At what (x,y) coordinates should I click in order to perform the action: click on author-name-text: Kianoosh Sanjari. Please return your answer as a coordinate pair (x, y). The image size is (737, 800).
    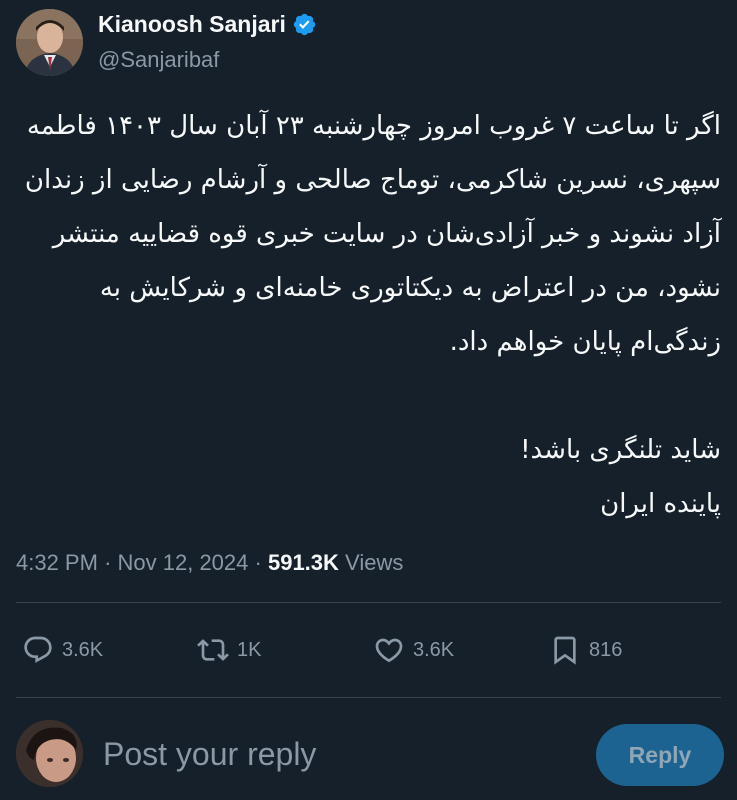
    Looking at the image, I should click on (192, 24).